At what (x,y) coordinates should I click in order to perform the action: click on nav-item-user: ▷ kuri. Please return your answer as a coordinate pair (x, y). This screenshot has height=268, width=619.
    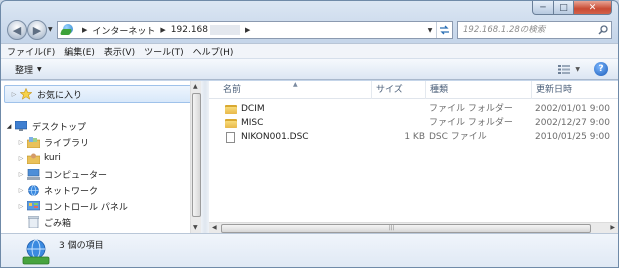
    Looking at the image, I should click on (38, 158).